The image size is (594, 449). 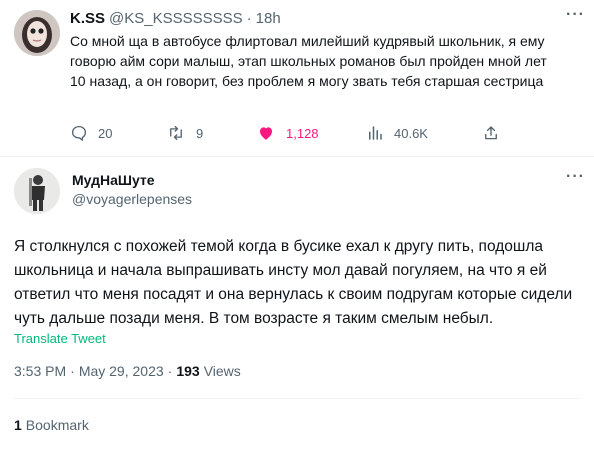 I want to click on retweet-icon, so click(x=176, y=133).